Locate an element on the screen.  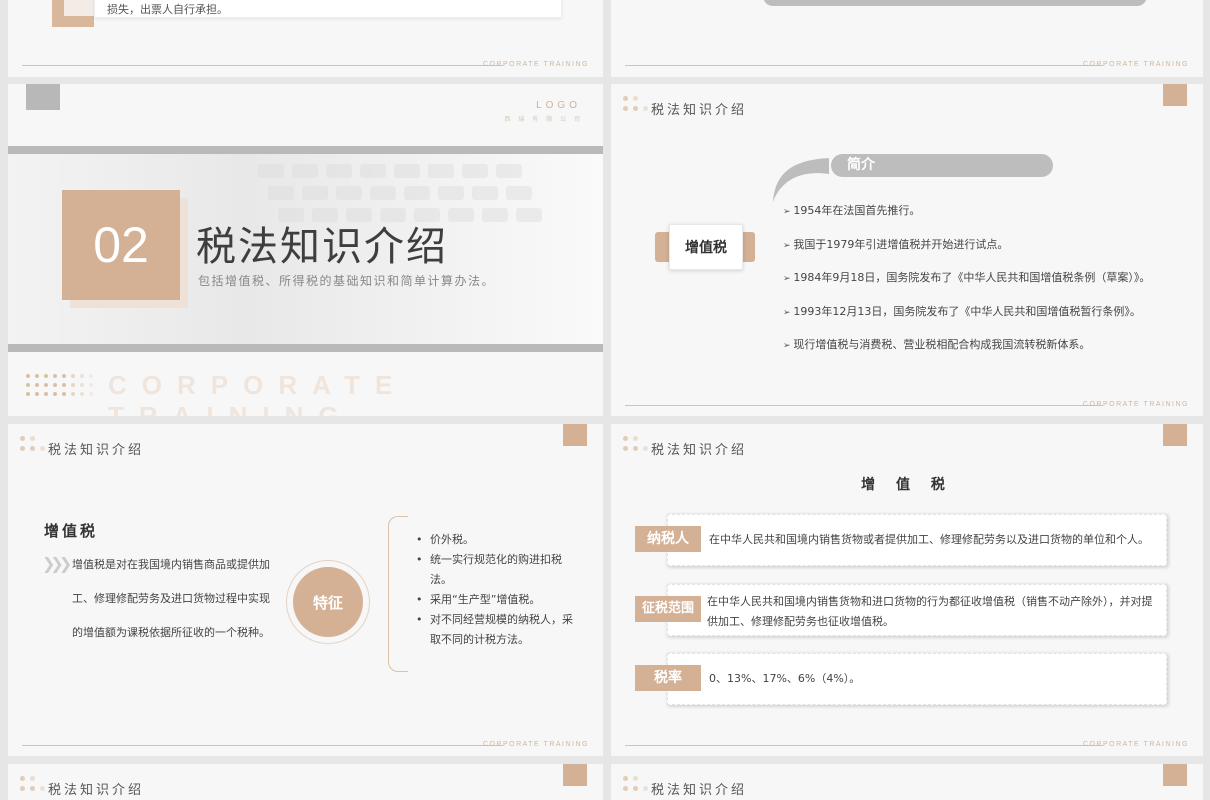
intro-heading: 简介 is located at coordinates (942, 165).